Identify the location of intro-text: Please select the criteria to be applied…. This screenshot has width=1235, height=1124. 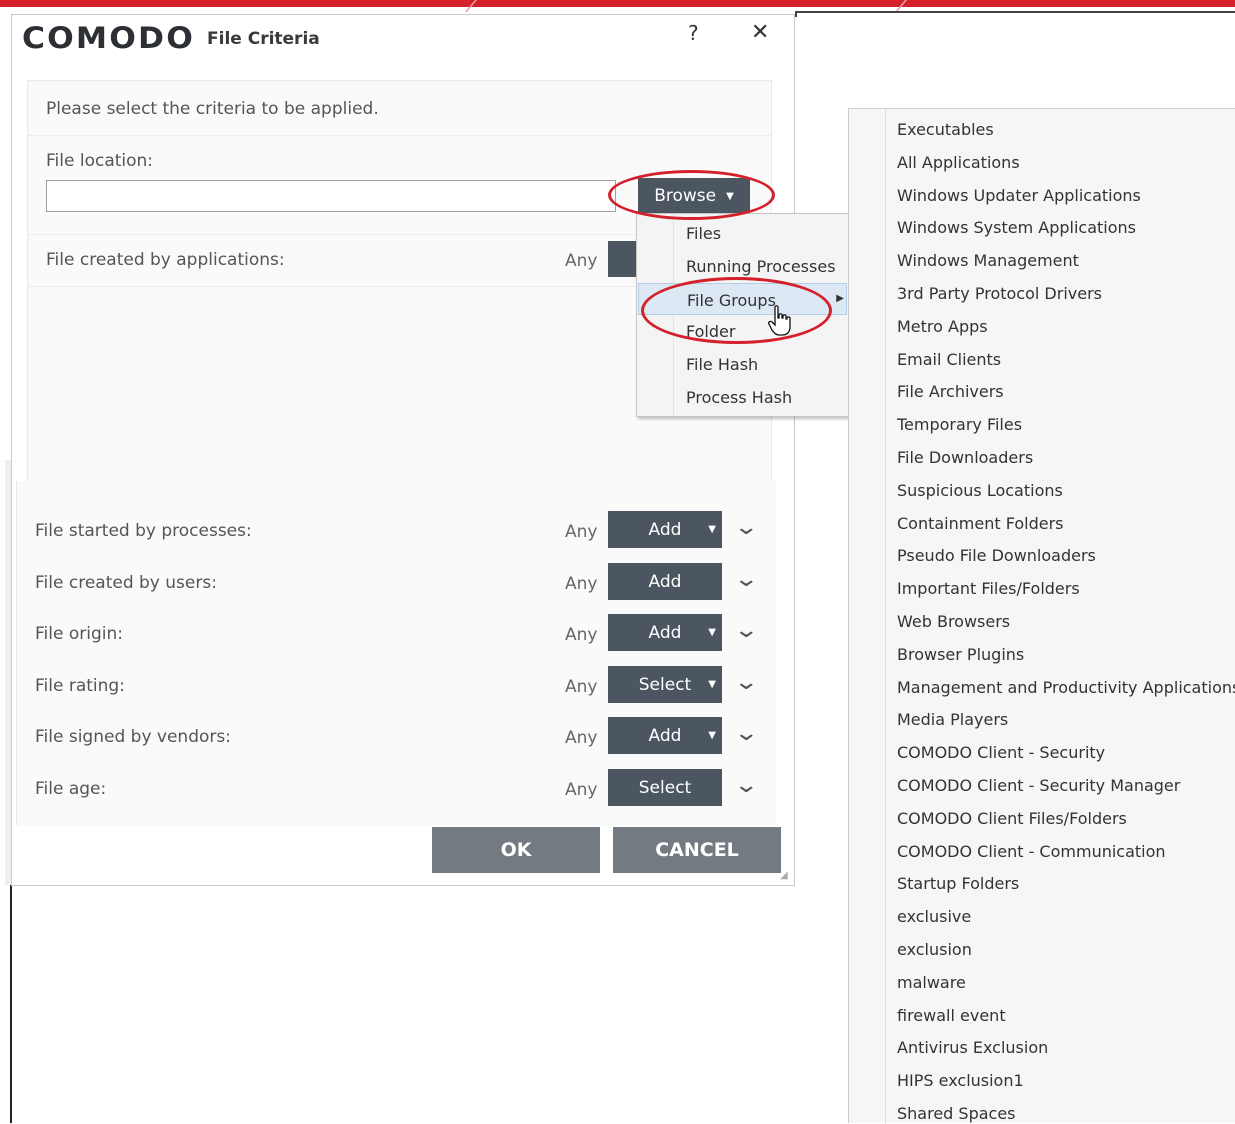
(212, 109).